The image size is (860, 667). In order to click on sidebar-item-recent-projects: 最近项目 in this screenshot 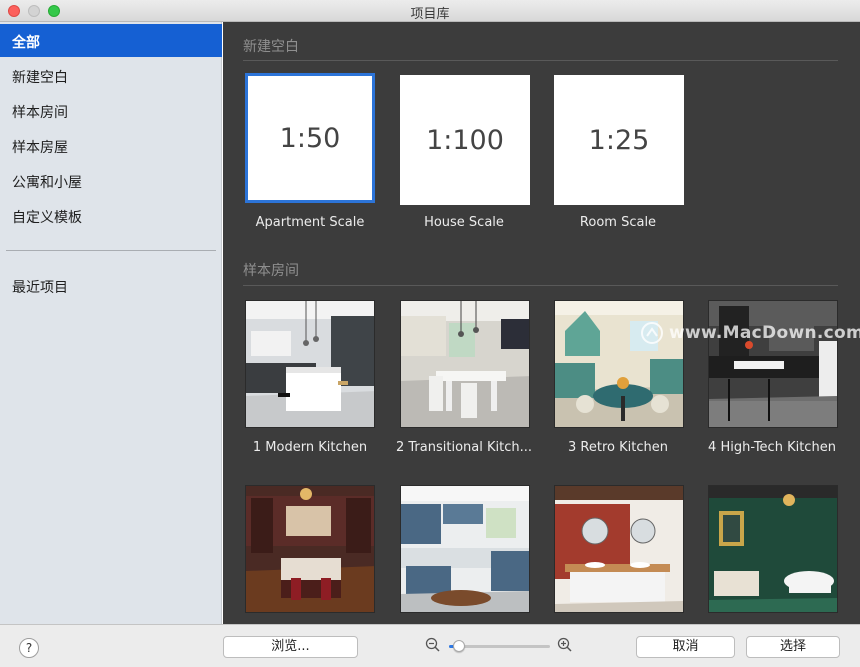, I will do `click(111, 285)`.